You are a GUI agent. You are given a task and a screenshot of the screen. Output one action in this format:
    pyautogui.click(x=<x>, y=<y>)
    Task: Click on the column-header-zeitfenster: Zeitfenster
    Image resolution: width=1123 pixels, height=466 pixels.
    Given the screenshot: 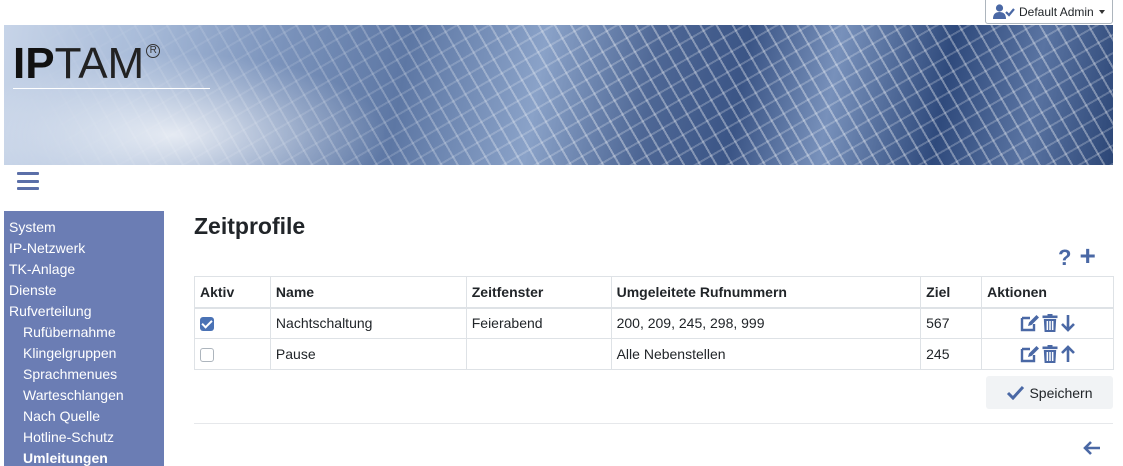 What is the action you would take?
    pyautogui.click(x=538, y=292)
    